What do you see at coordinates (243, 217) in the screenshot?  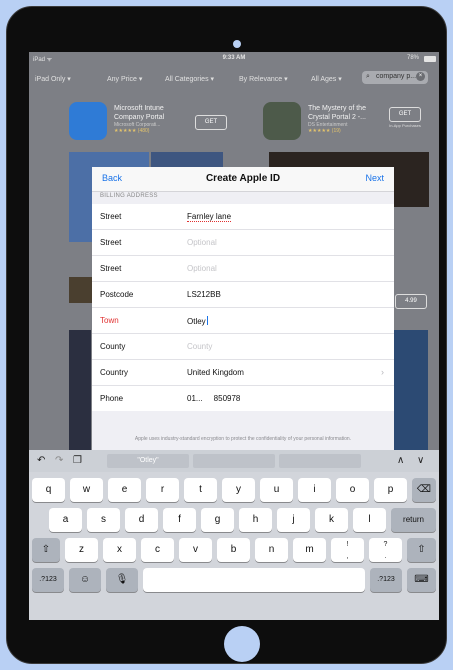 I see `street-row-1: Street Farnley lane` at bounding box center [243, 217].